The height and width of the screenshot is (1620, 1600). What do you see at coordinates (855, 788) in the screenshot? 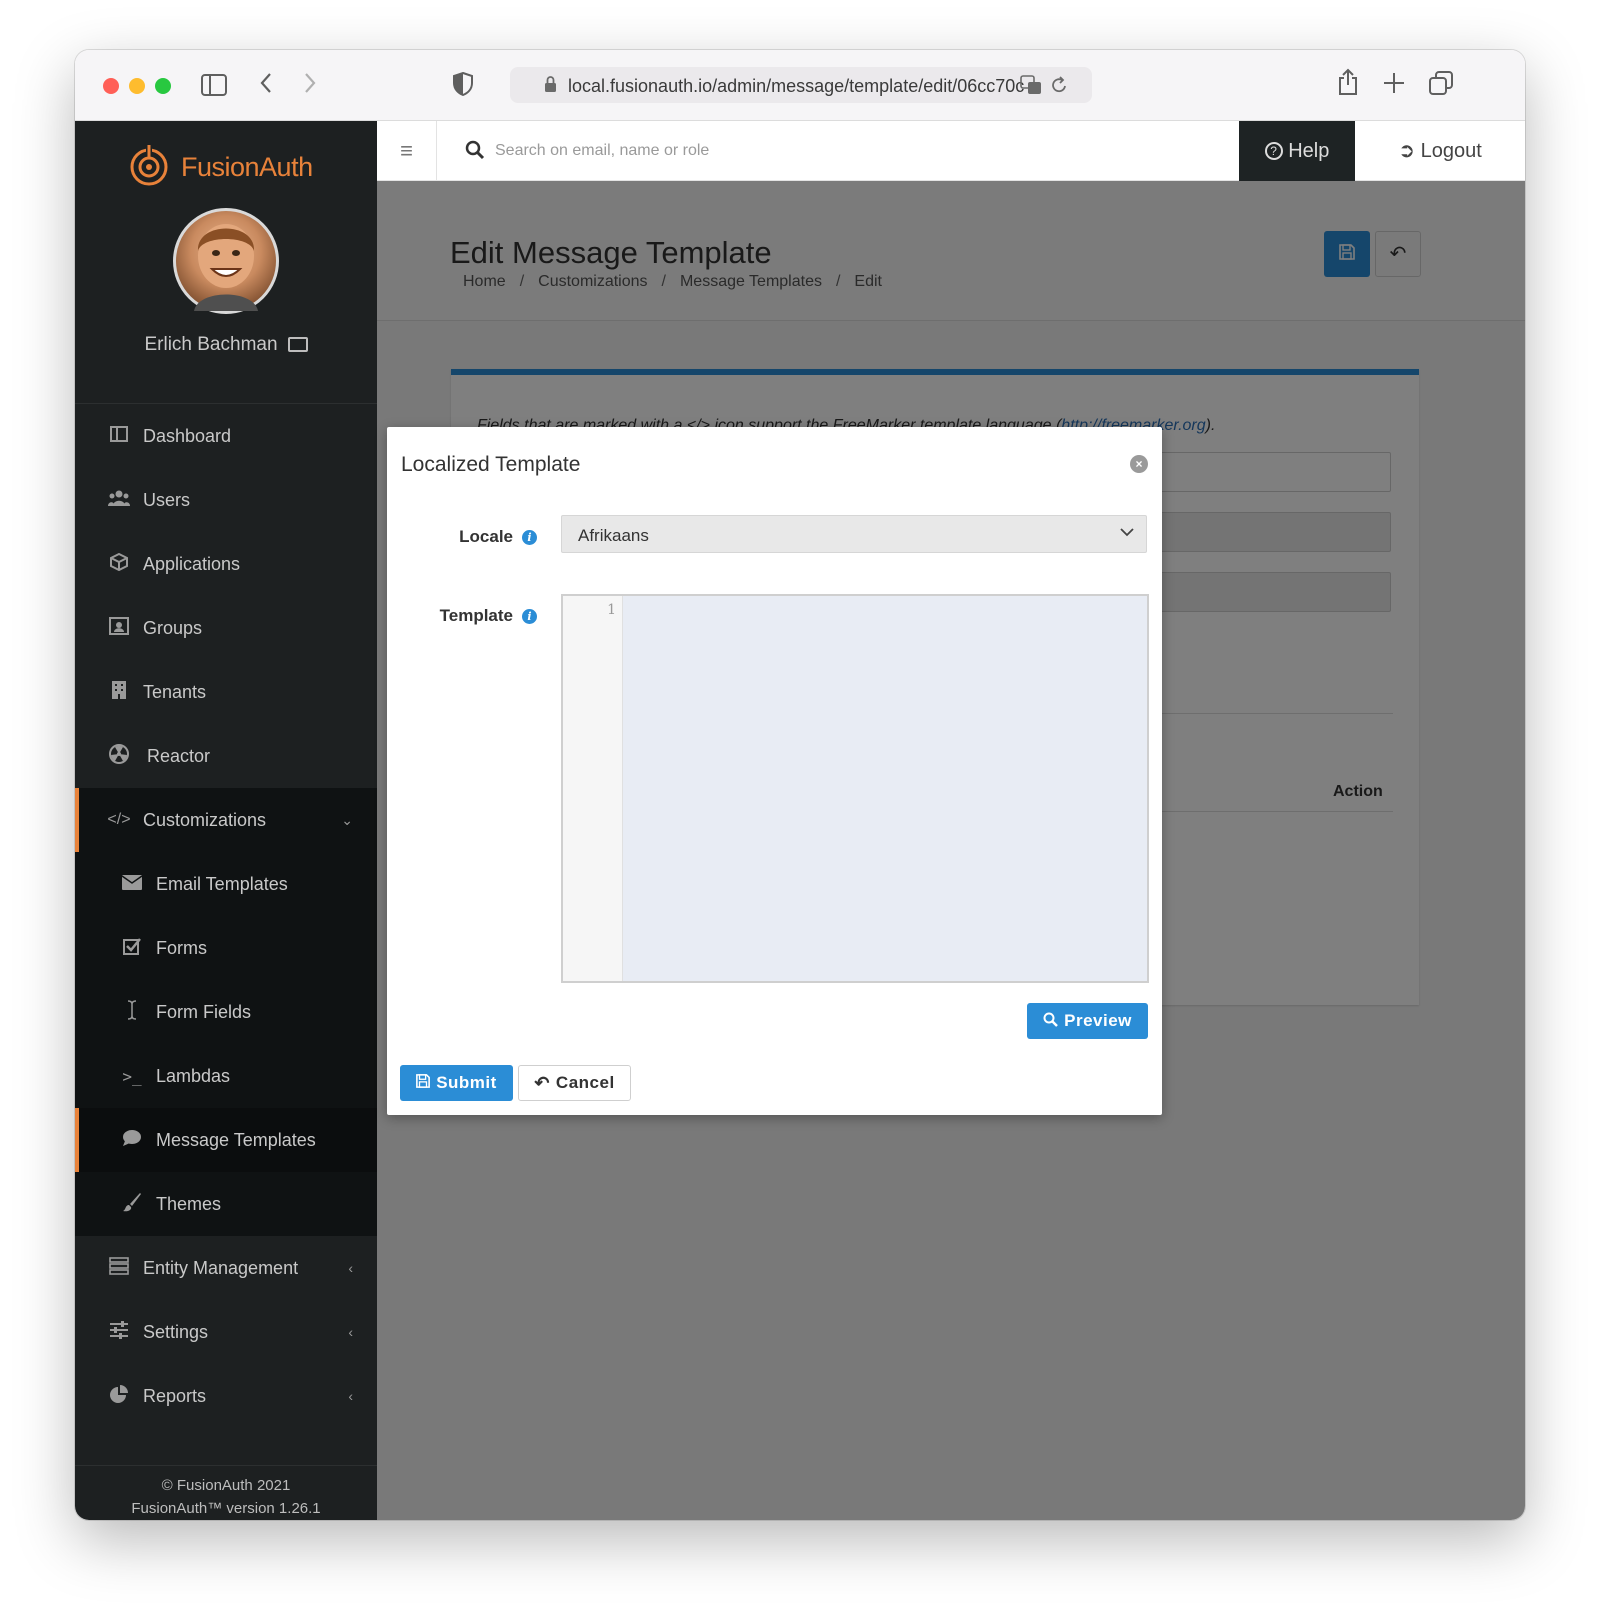
I see `template-code-editor: 1` at bounding box center [855, 788].